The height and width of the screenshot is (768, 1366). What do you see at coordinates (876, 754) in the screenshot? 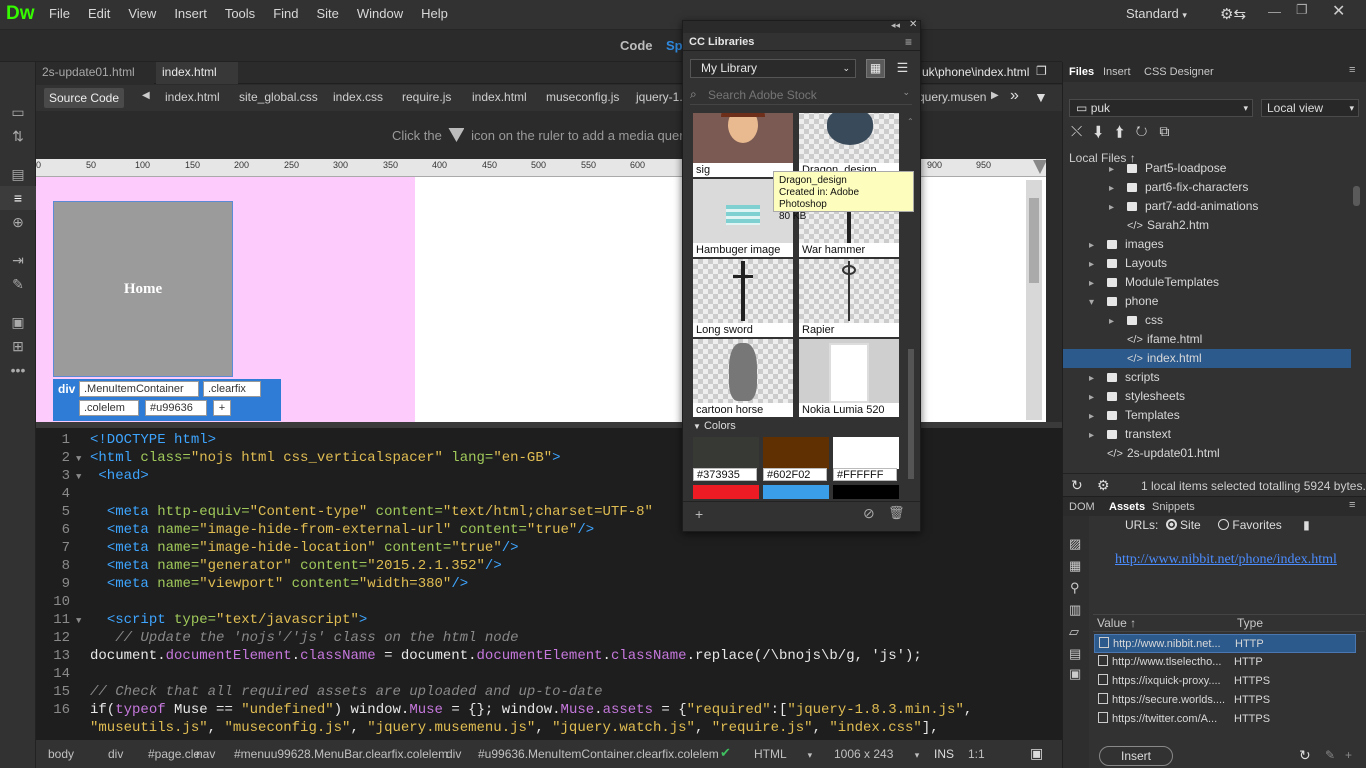
I see `window-size: 1006 x 243 ▾` at bounding box center [876, 754].